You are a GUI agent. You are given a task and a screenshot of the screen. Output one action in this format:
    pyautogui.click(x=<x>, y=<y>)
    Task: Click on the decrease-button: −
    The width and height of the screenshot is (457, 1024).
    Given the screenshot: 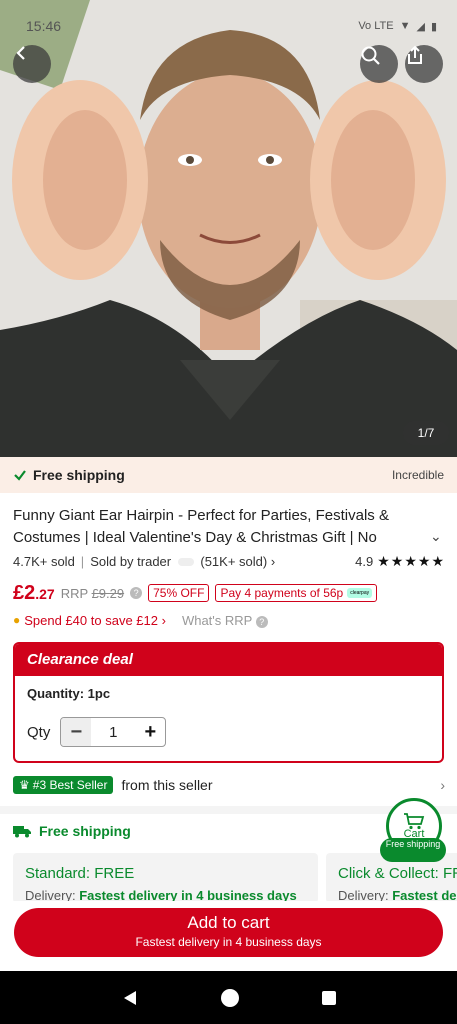 What is the action you would take?
    pyautogui.click(x=76, y=732)
    